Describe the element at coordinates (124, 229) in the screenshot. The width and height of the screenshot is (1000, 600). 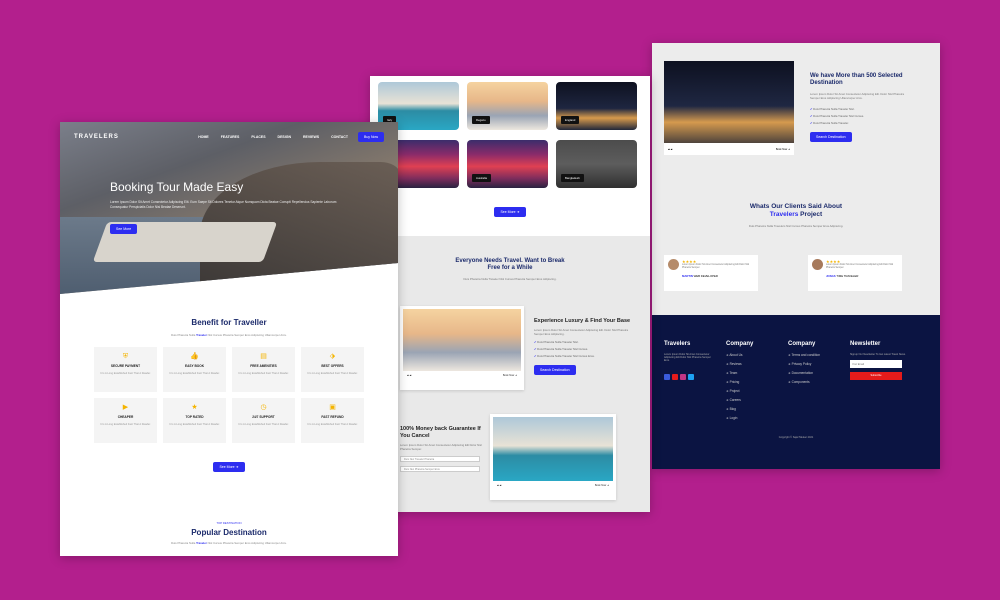
I see `hero-see-more-button: See More` at that location.